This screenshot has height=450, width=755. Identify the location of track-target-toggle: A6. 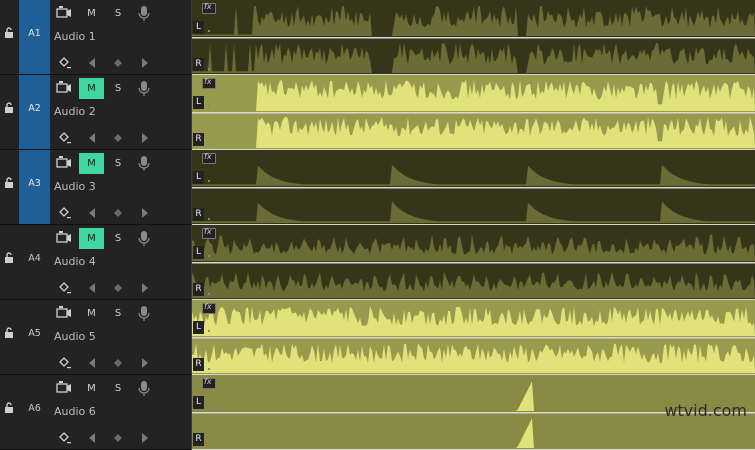
(34, 412).